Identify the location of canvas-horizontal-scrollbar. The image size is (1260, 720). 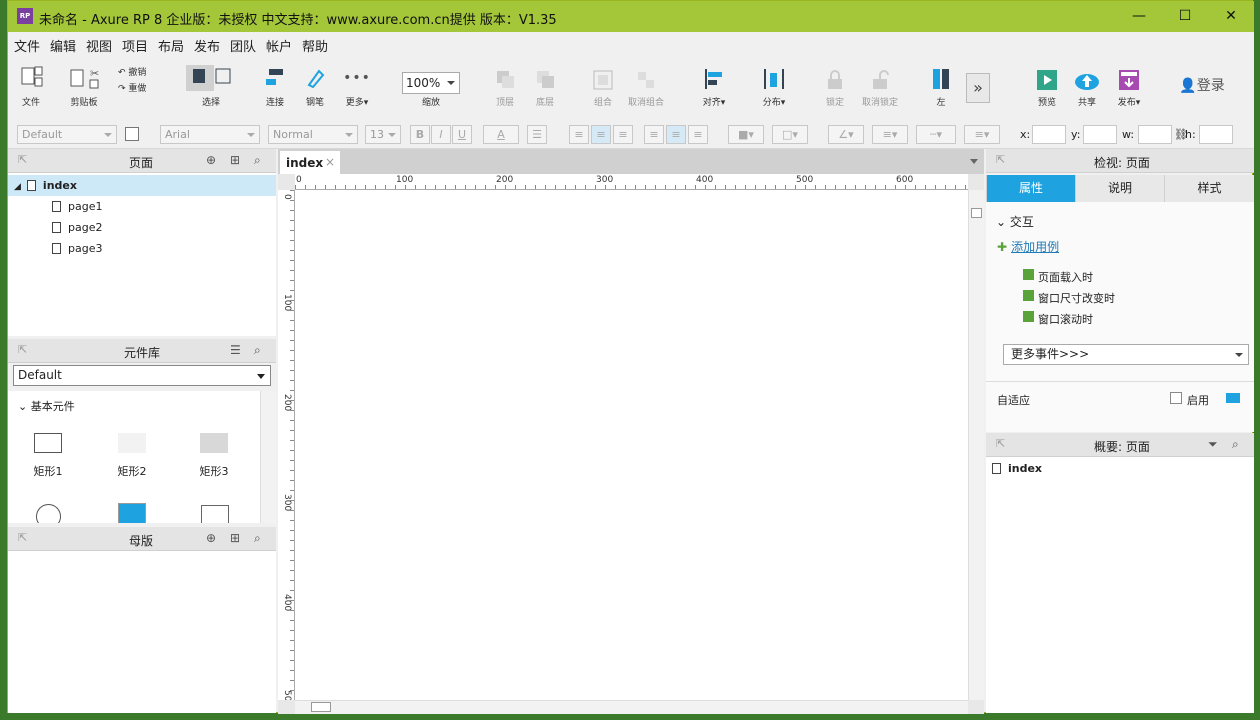
(631, 707).